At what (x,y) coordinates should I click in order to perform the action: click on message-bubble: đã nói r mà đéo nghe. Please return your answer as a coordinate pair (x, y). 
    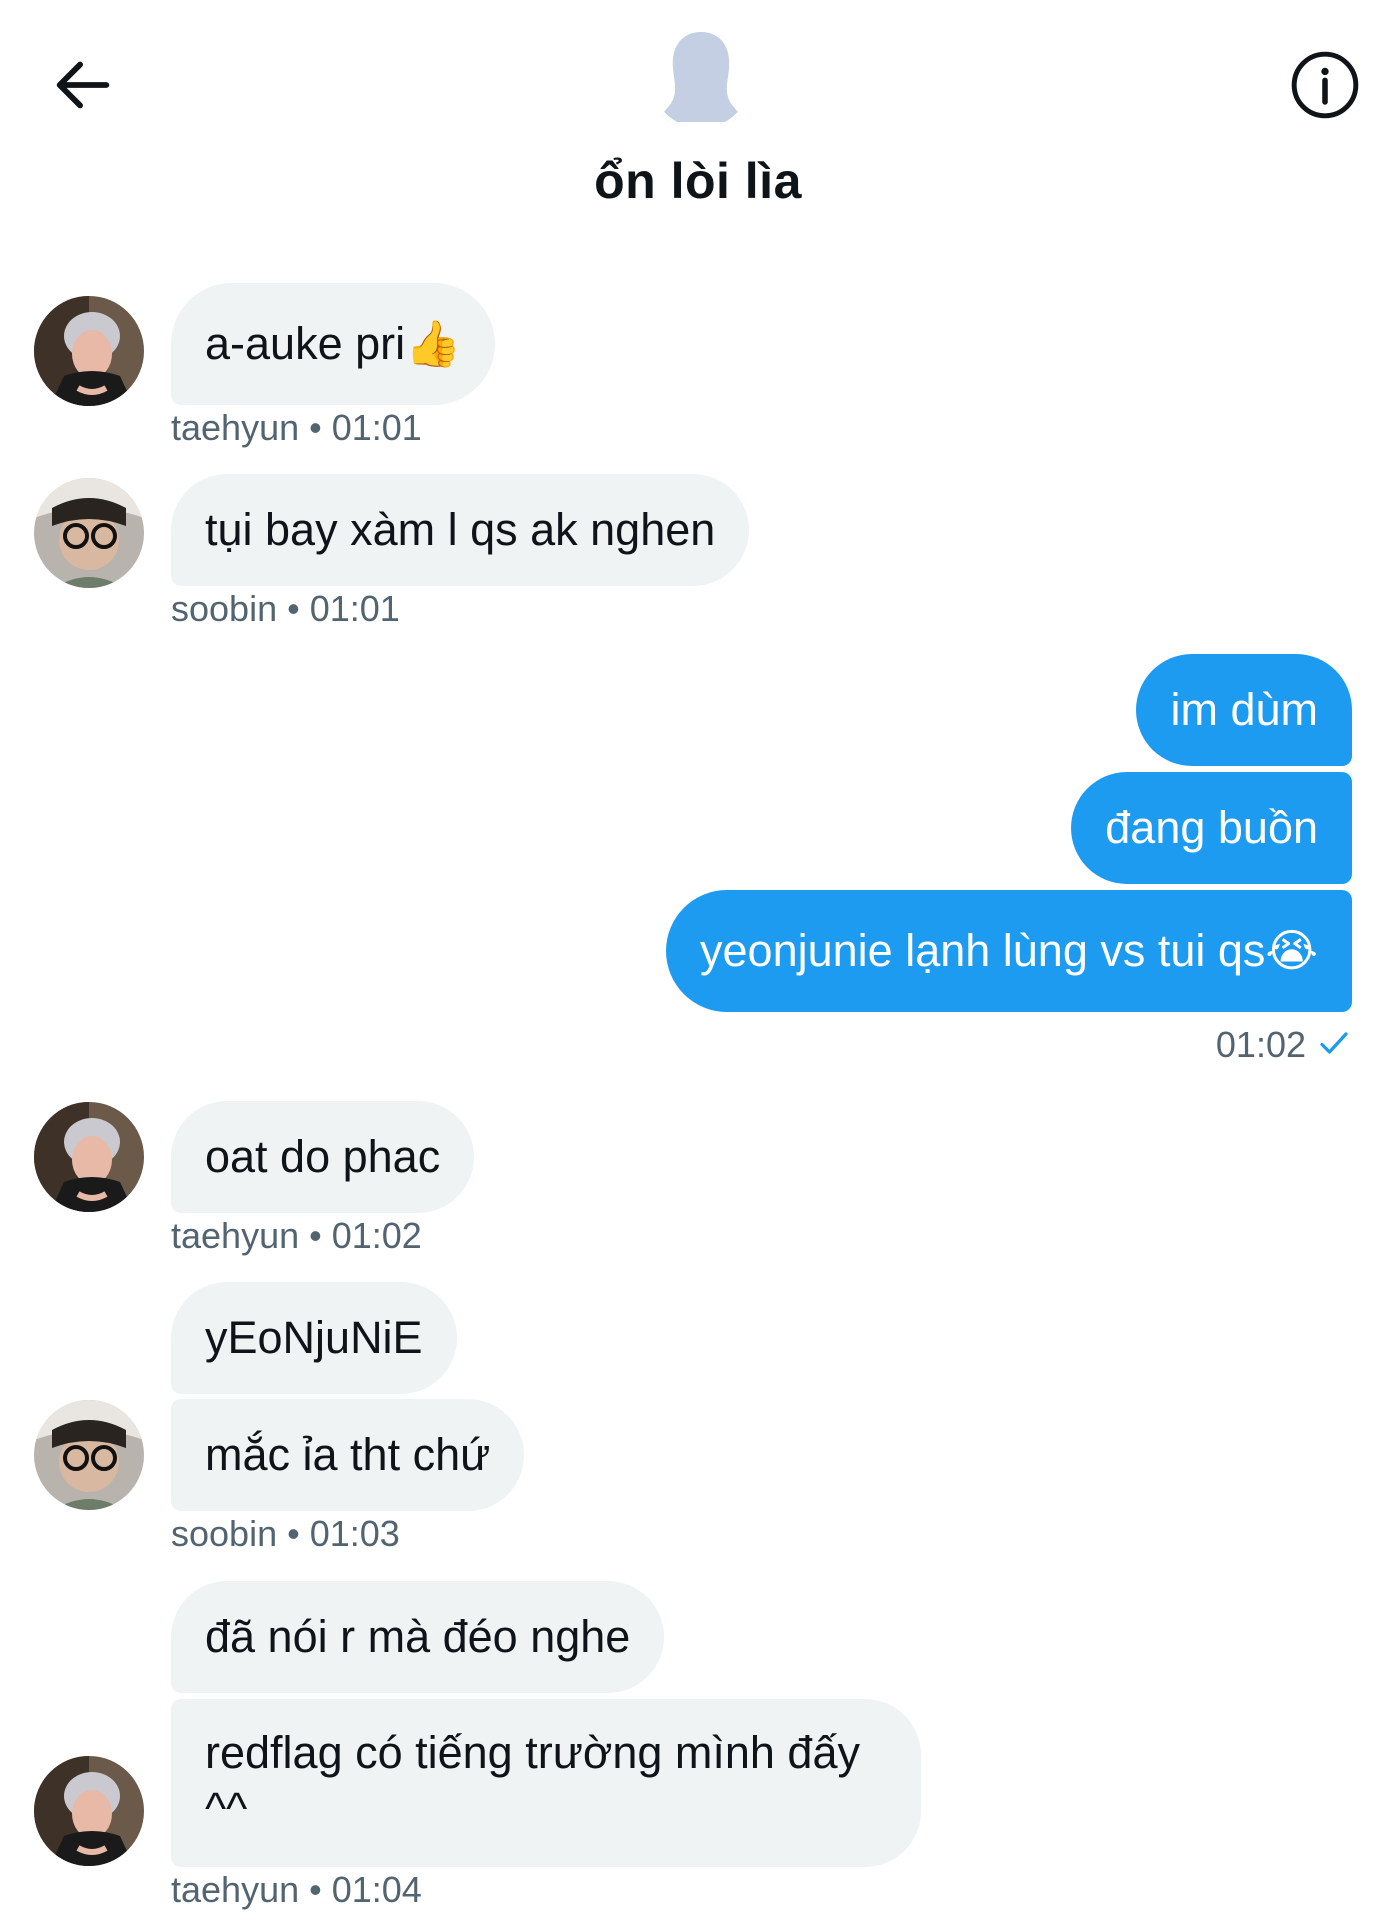
    Looking at the image, I should click on (418, 1637).